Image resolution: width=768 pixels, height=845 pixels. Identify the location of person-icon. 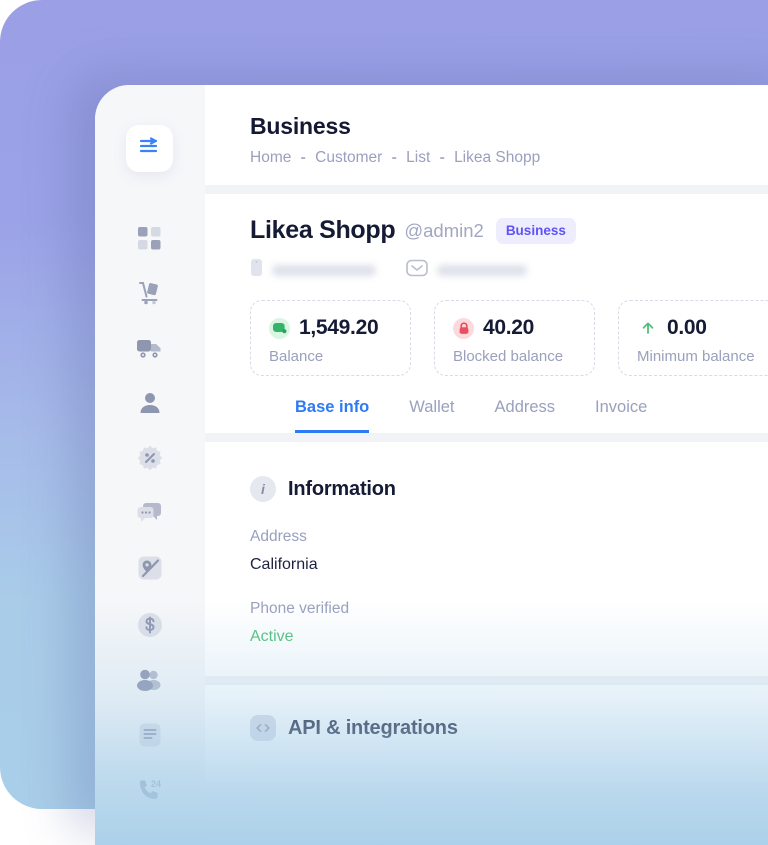
(150, 403).